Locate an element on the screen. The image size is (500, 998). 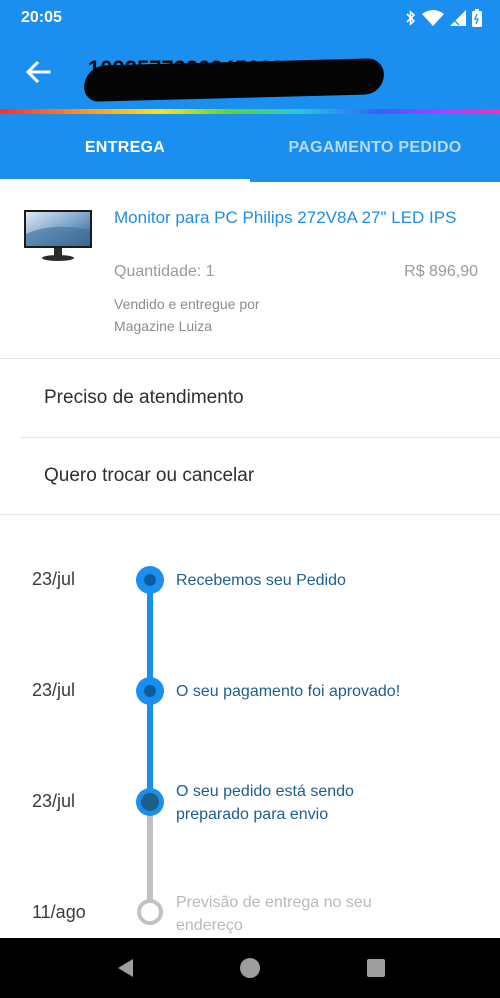
redaction-mark is located at coordinates (234, 80).